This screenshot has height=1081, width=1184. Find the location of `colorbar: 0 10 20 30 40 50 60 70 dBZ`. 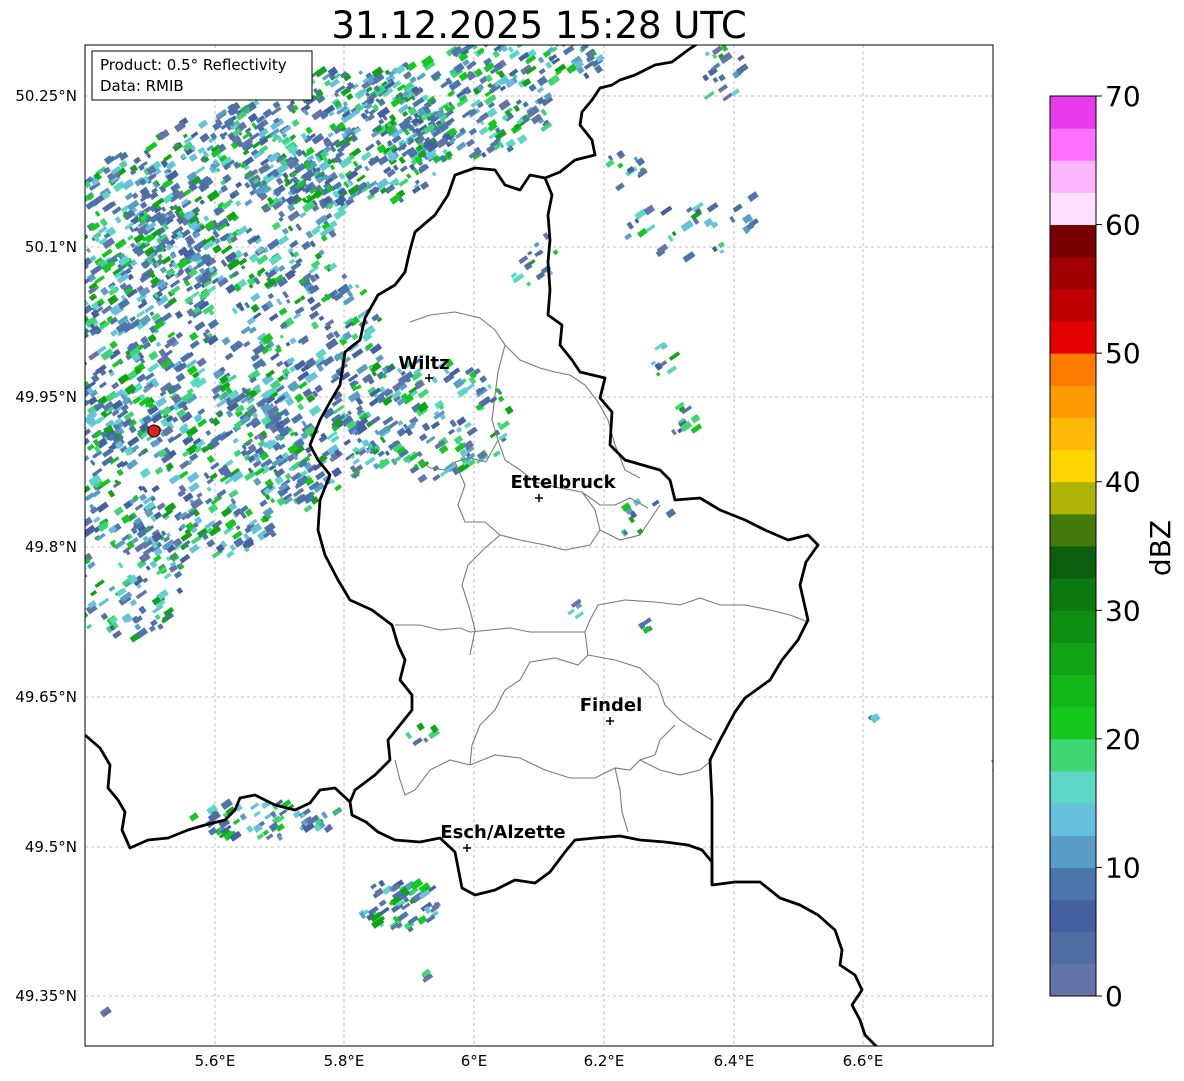

colorbar: 0 10 20 30 40 50 60 70 dBZ is located at coordinates (1113, 546).